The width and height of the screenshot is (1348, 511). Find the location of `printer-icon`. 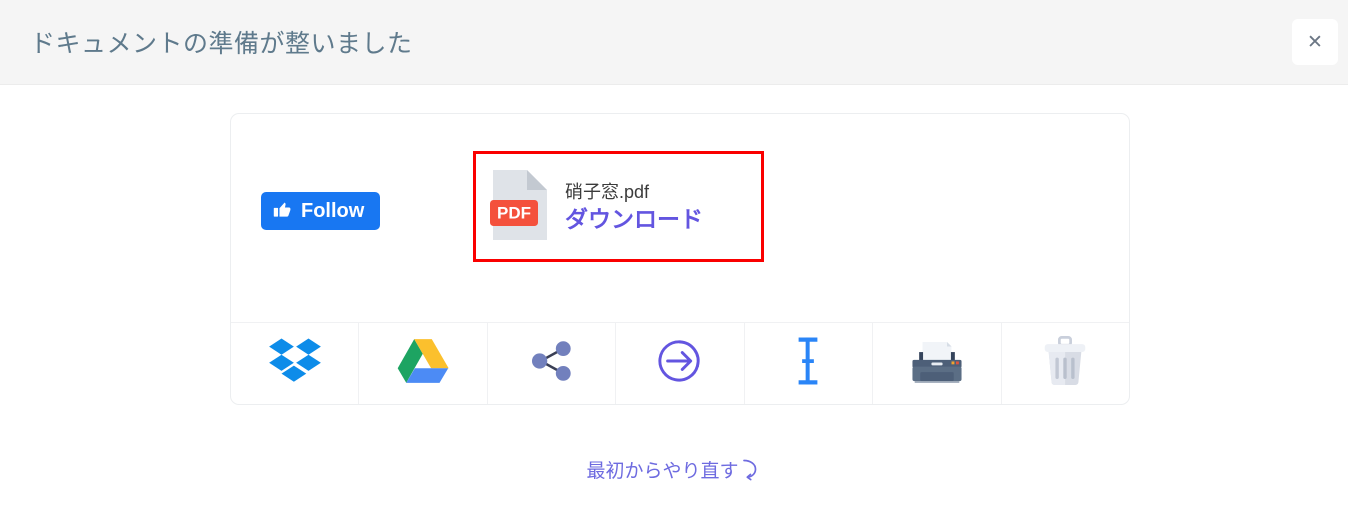

printer-icon is located at coordinates (937, 363).